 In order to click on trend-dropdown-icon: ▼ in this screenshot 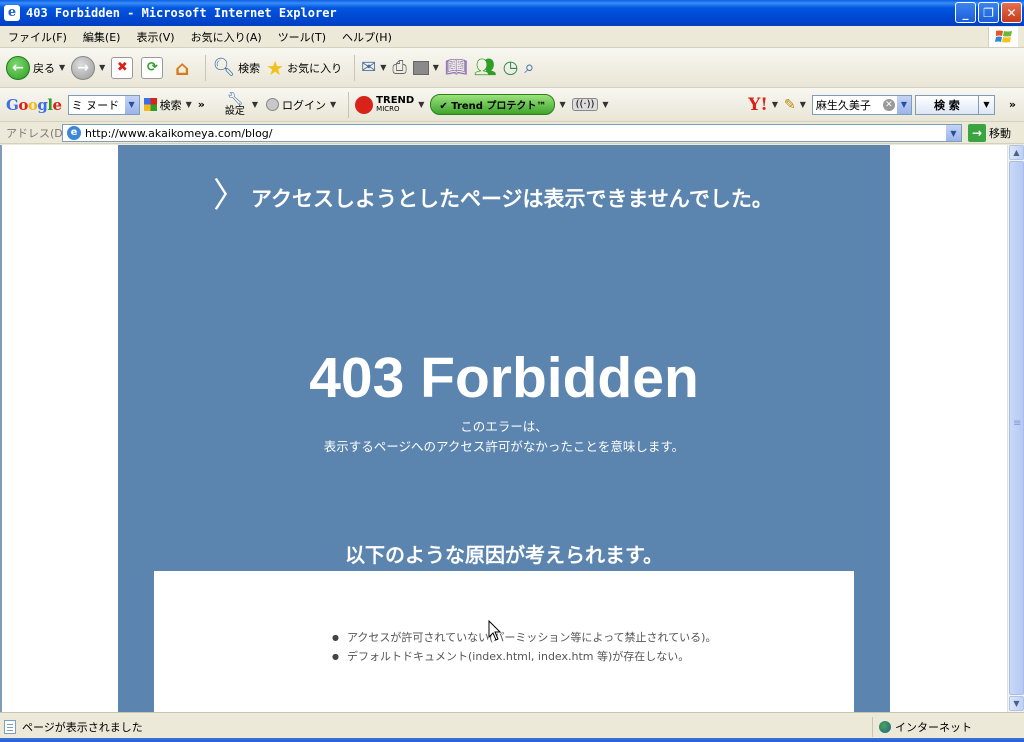, I will do `click(421, 104)`.